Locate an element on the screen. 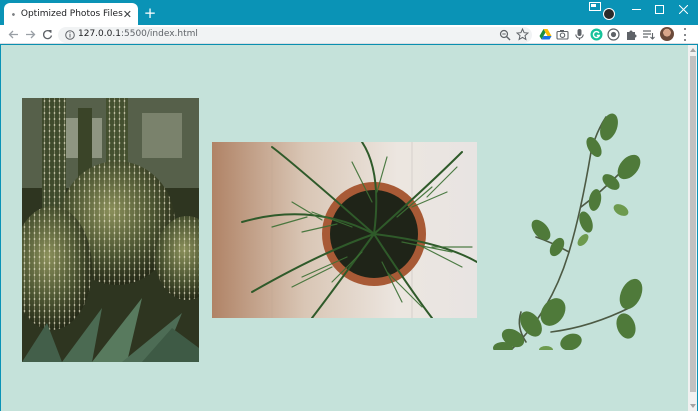 Image resolution: width=698 pixels, height=411 pixels. green-branch-photo is located at coordinates (571, 231).